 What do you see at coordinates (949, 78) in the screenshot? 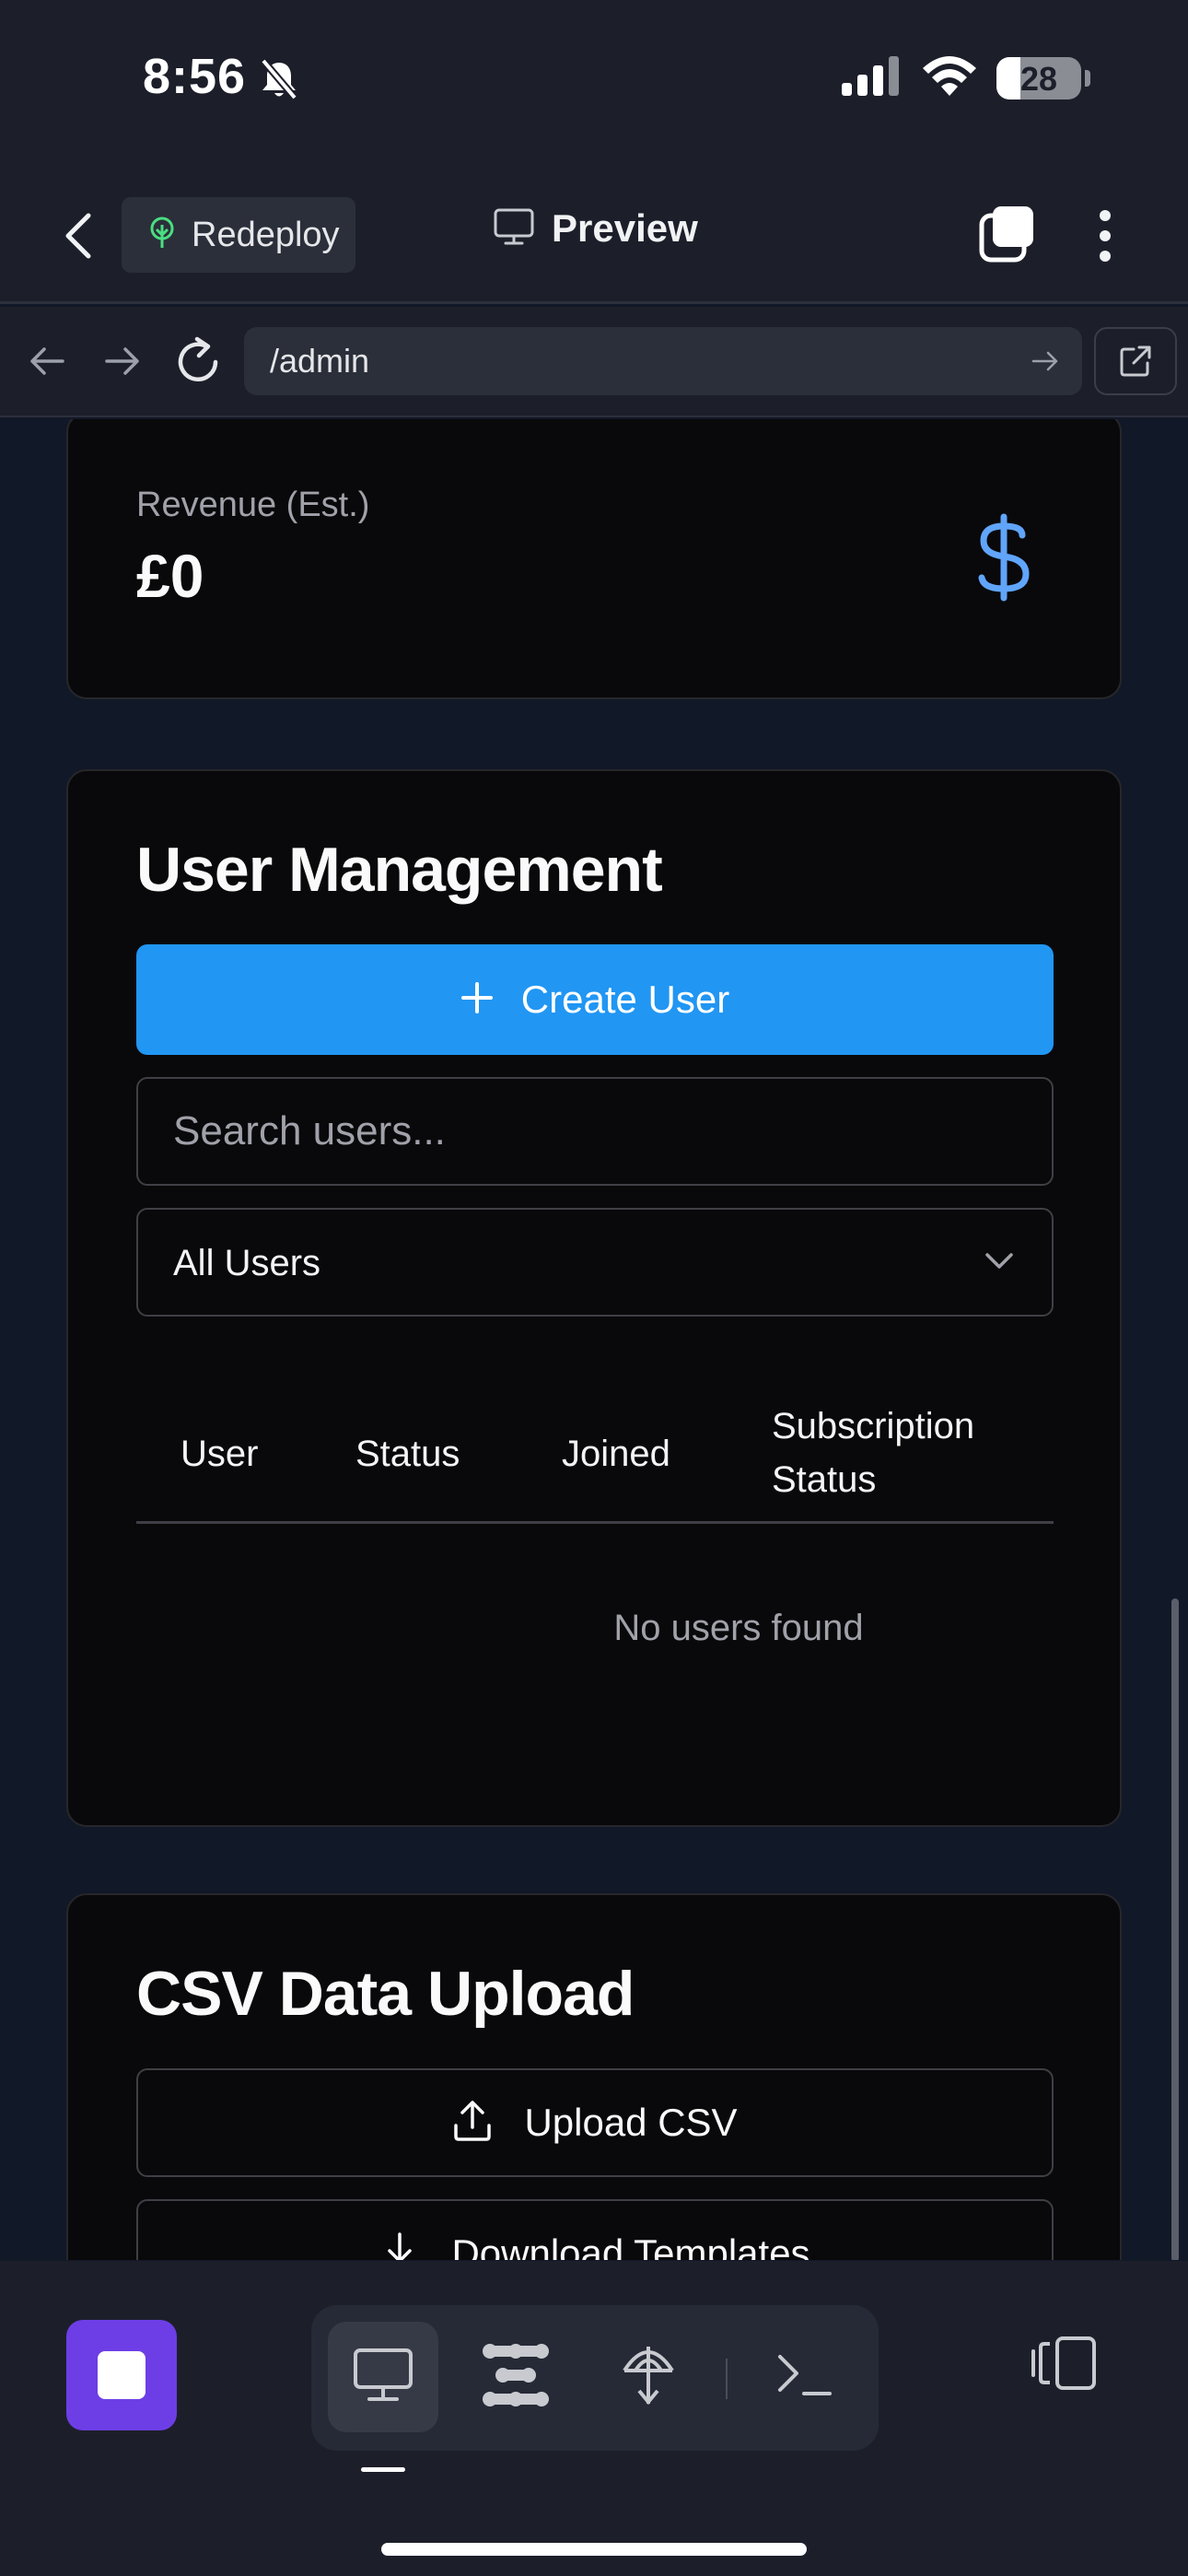
I see `wifi-icon` at bounding box center [949, 78].